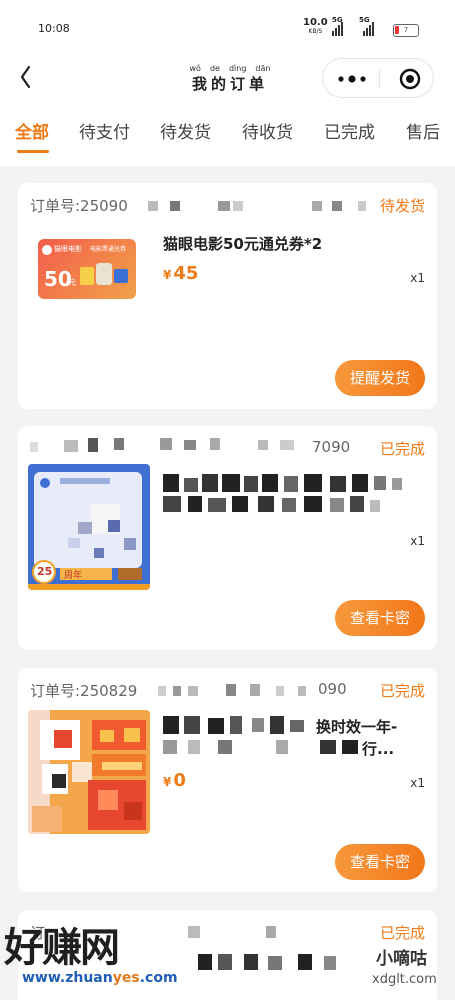  I want to click on watermark-right: 小嘀咕 xdglt.com, so click(404, 968).